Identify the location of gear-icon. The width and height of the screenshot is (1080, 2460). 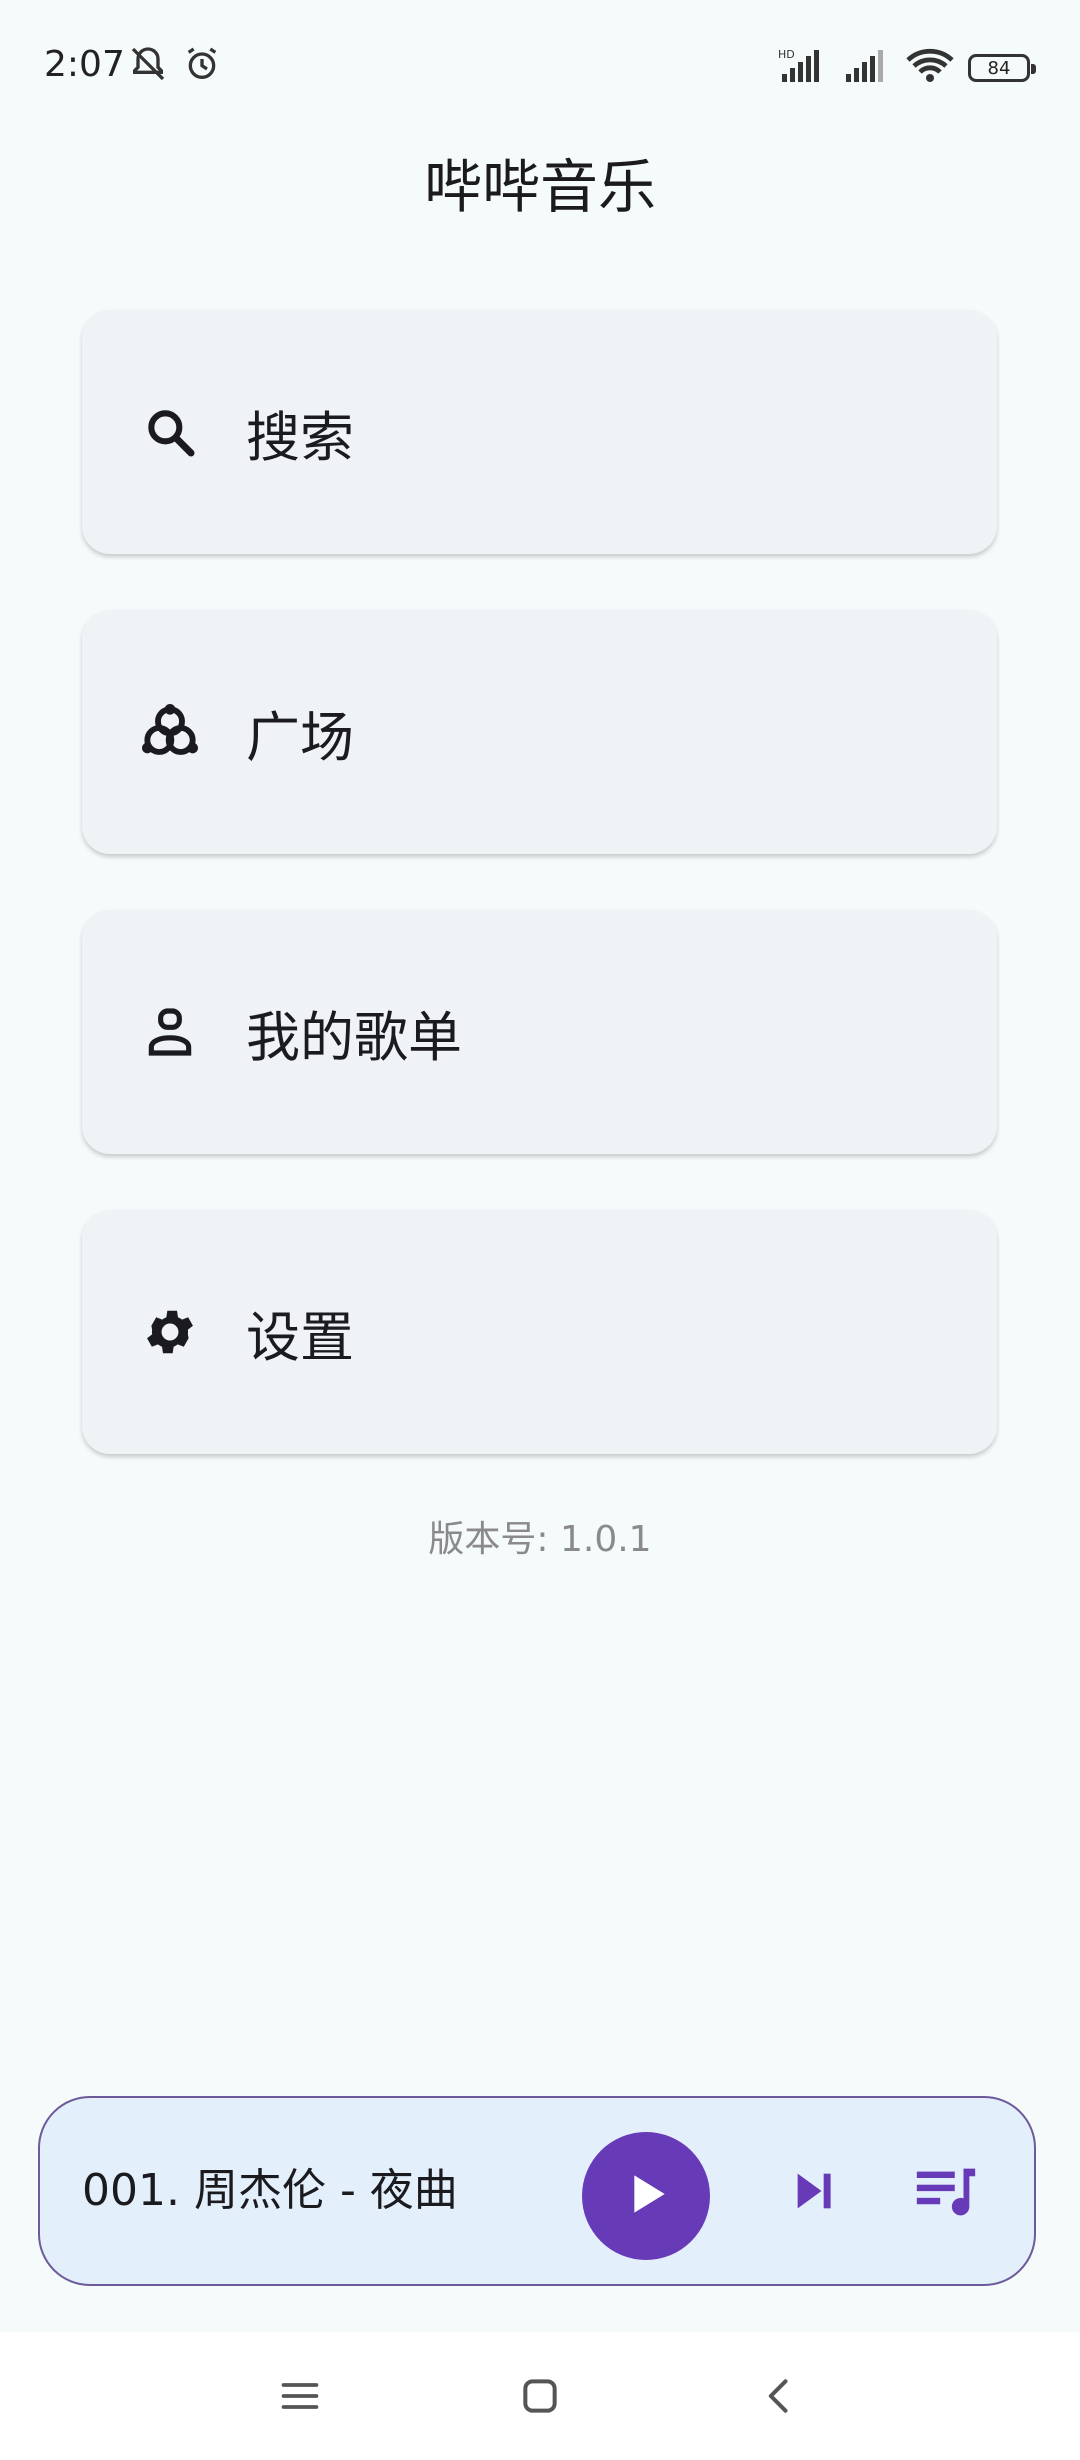
(170, 1332).